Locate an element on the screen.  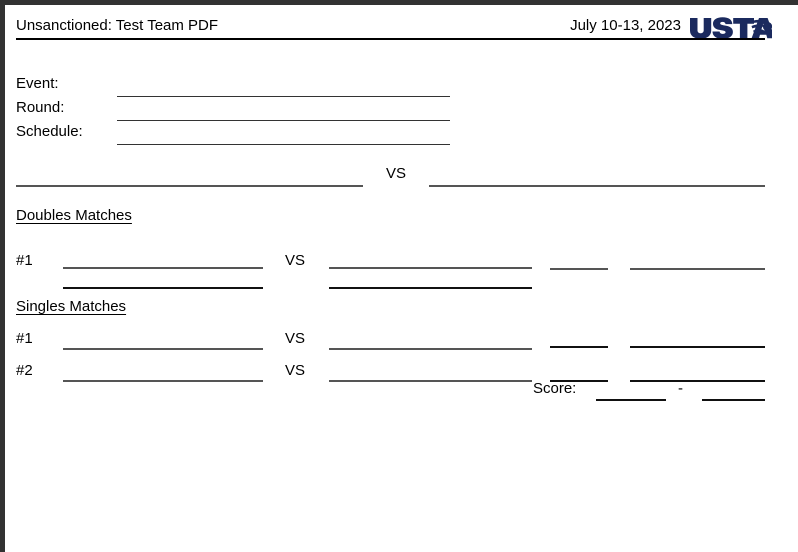
doubles-home-player-1b-input is located at coordinates (163, 288).